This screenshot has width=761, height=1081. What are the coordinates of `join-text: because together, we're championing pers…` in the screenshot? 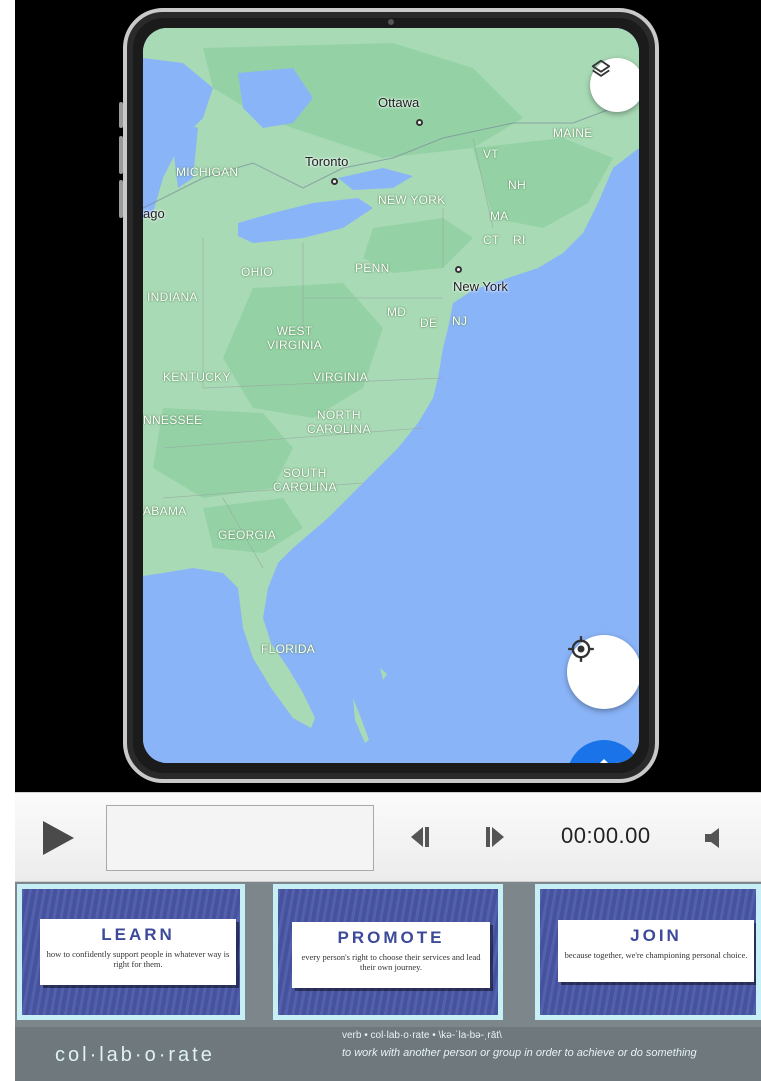 It's located at (656, 955).